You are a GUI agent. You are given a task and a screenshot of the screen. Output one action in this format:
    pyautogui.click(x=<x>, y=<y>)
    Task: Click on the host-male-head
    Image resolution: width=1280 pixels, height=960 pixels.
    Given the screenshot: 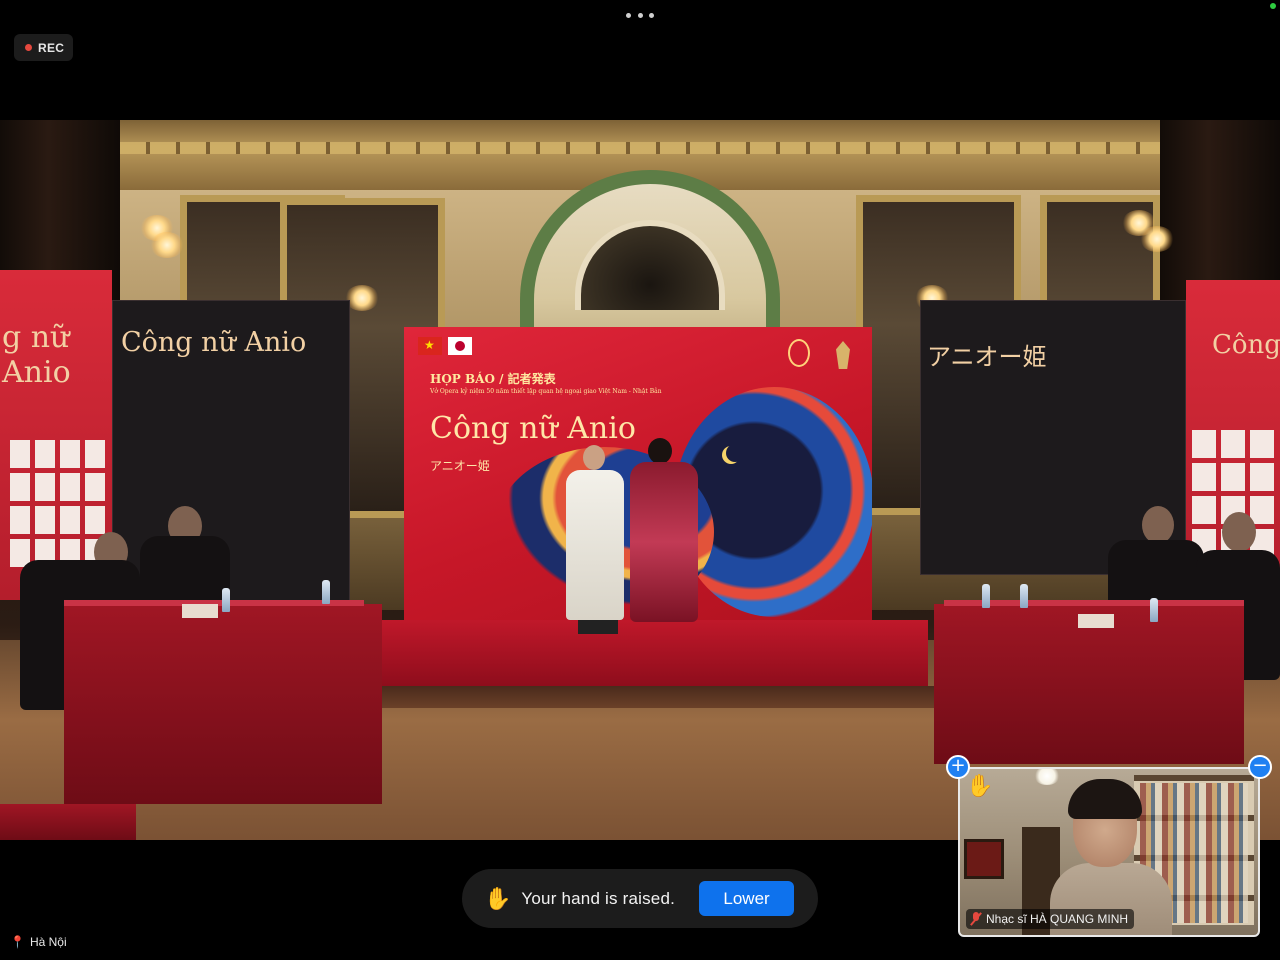 What is the action you would take?
    pyautogui.click(x=594, y=457)
    